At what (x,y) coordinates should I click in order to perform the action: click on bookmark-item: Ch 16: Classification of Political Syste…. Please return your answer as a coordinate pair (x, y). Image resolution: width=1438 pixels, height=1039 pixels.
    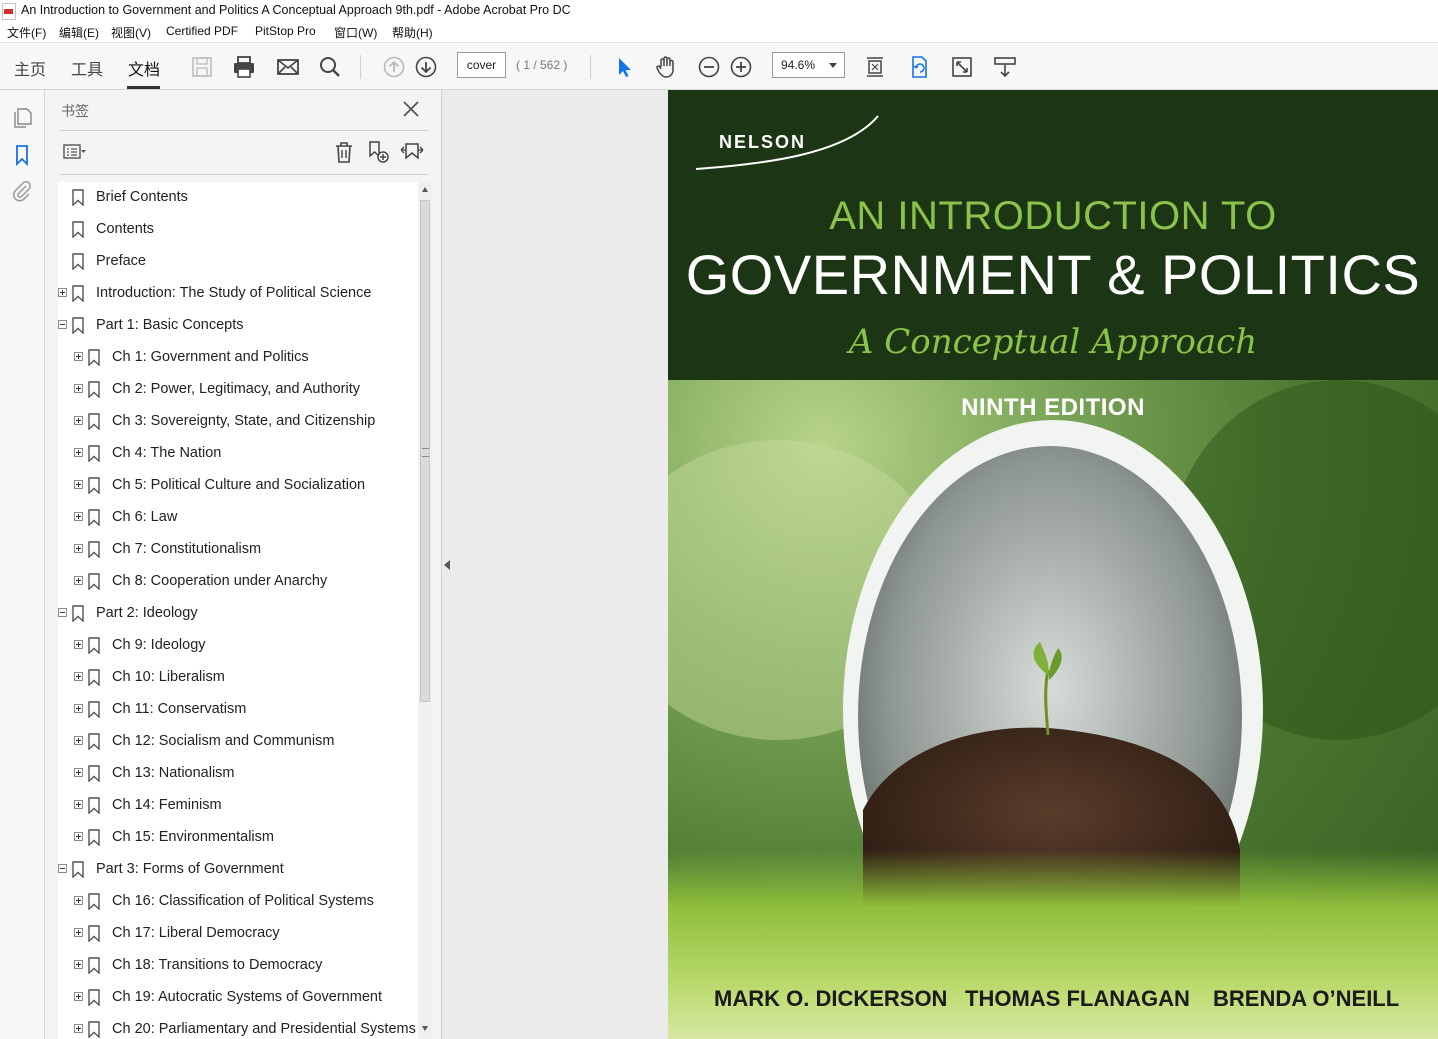
    Looking at the image, I should click on (238, 902).